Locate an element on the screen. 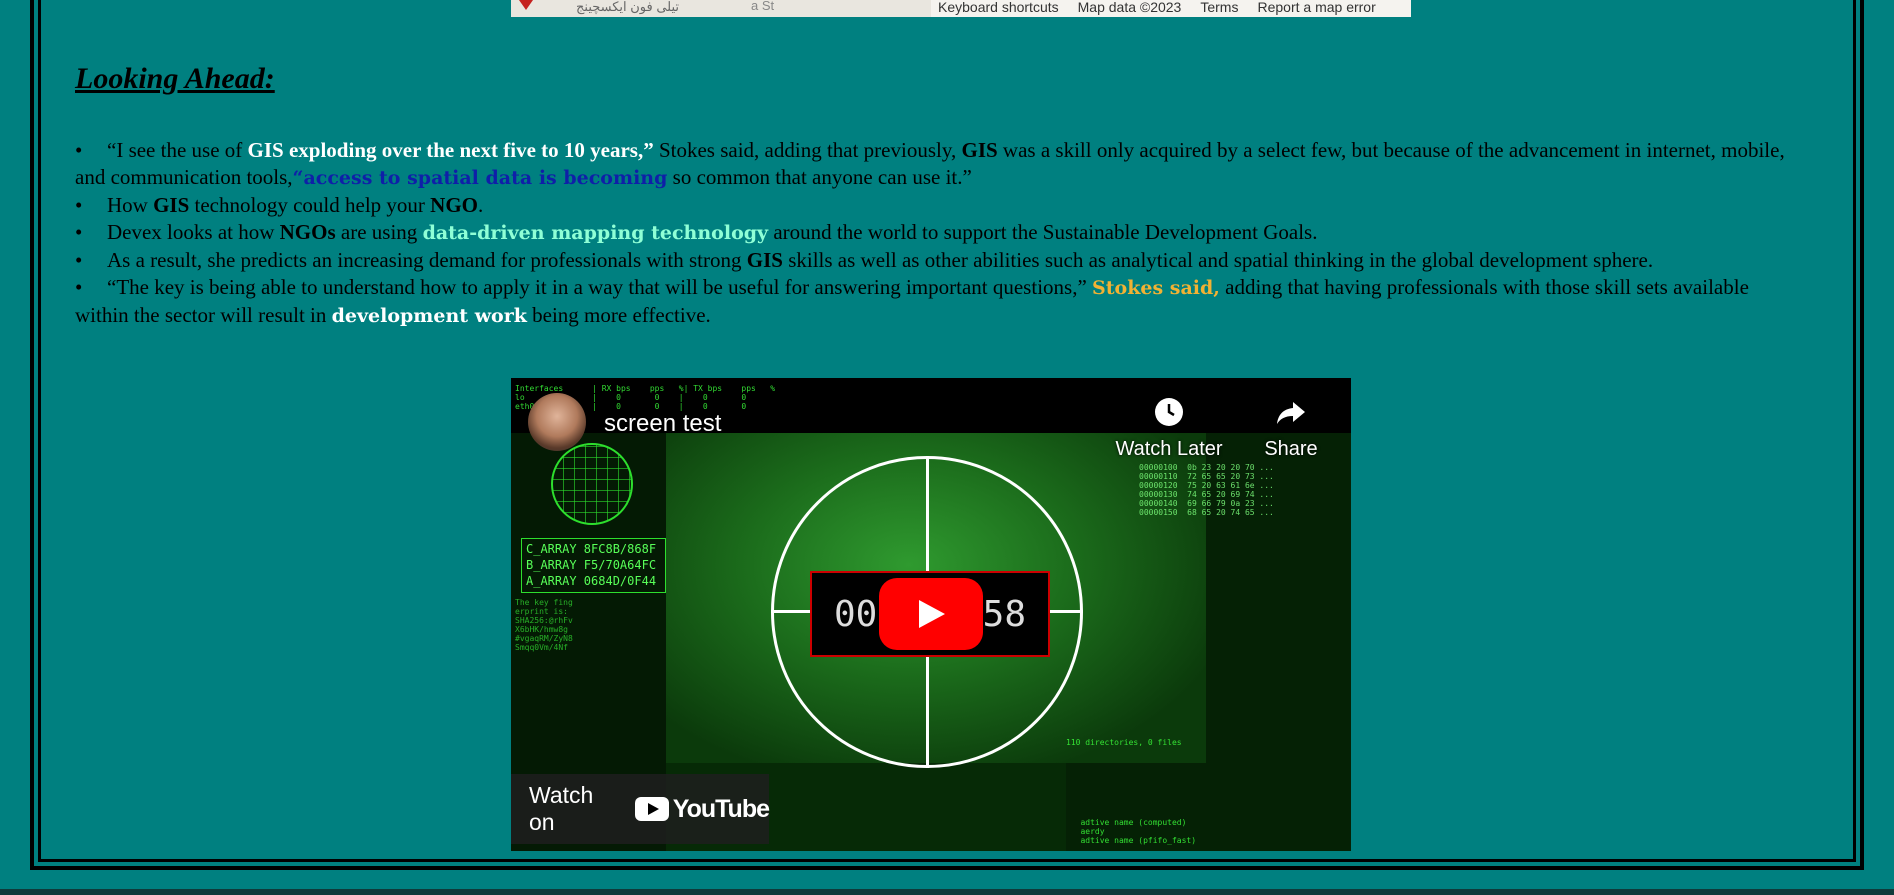 This screenshot has height=895, width=1894. keyboard-shortcuts-link: Keyboard shortcuts is located at coordinates (998, 8).